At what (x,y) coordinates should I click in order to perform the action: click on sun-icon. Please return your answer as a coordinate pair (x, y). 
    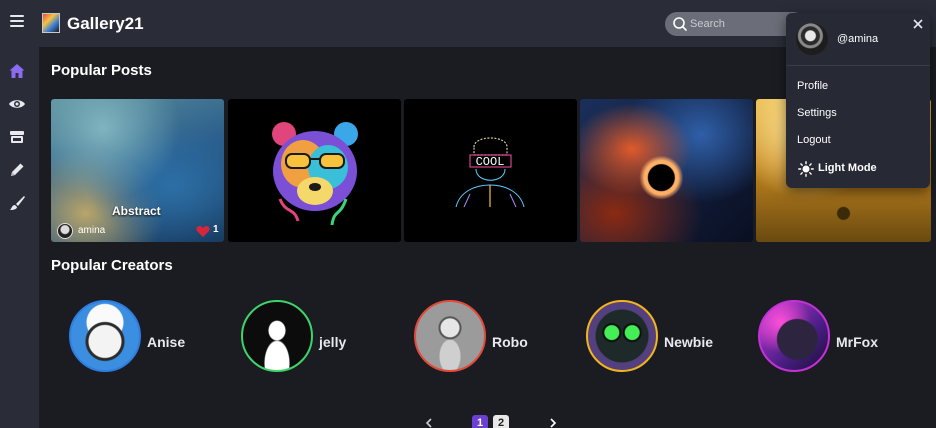
    Looking at the image, I should click on (806, 169).